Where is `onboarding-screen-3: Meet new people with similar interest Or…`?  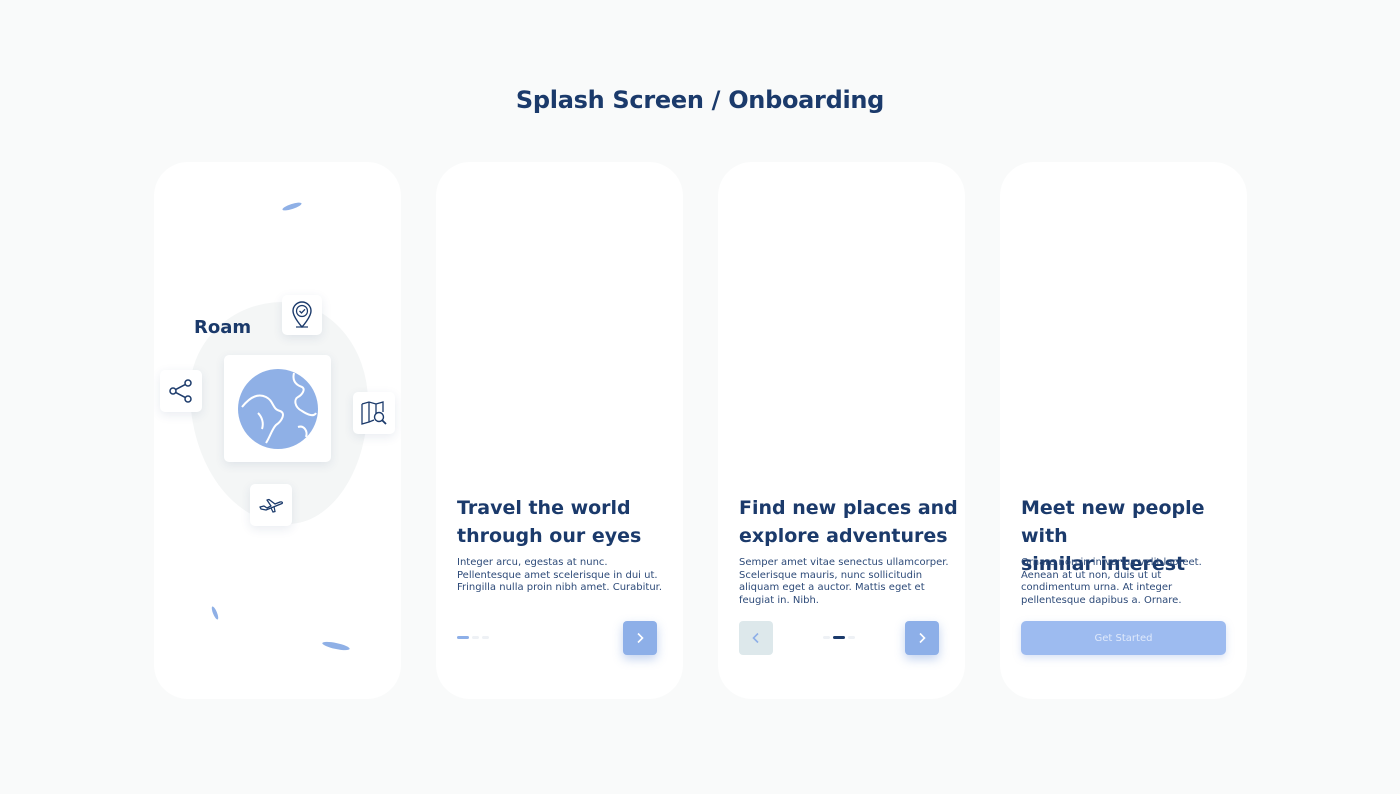
onboarding-screen-3: Meet new people with similar interest Or… is located at coordinates (1123, 430).